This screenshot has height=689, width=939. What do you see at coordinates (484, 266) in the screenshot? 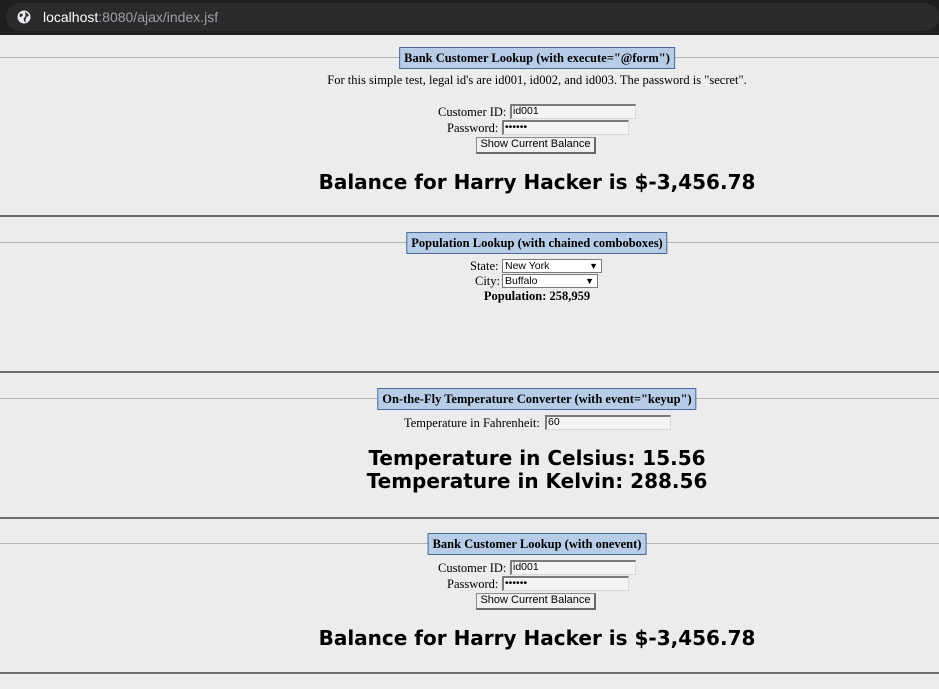
I see `state-label: State:` at bounding box center [484, 266].